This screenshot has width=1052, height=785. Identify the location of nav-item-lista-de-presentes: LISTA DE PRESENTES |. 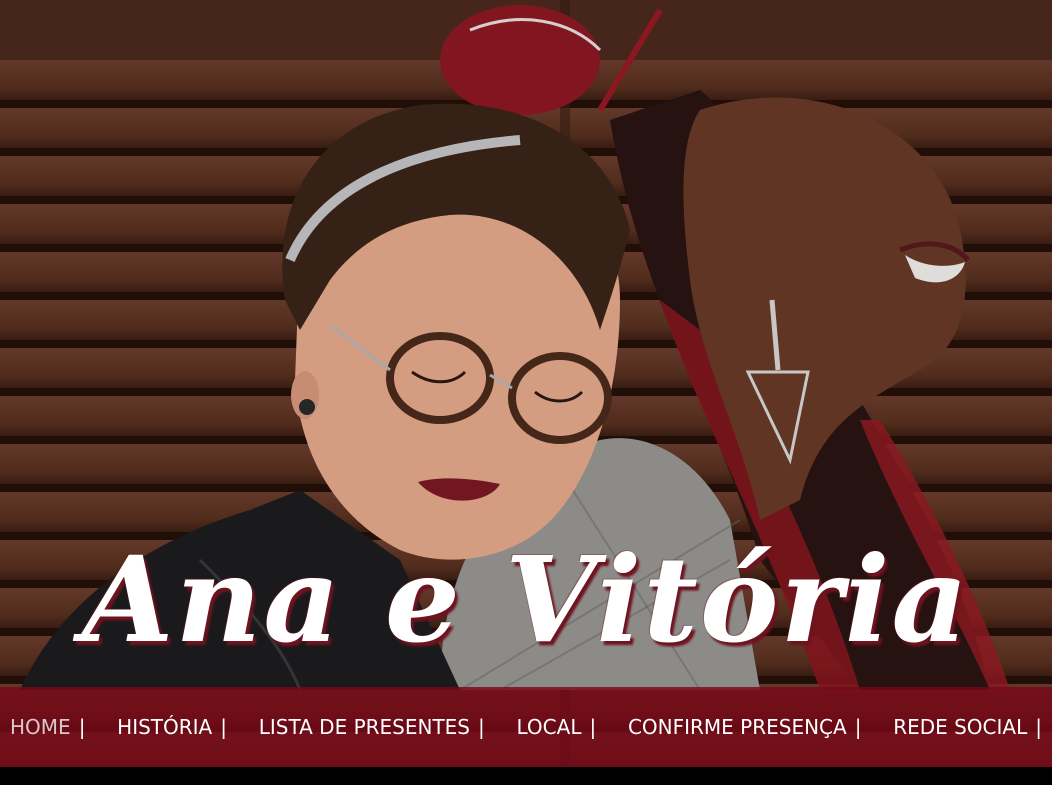
(372, 727).